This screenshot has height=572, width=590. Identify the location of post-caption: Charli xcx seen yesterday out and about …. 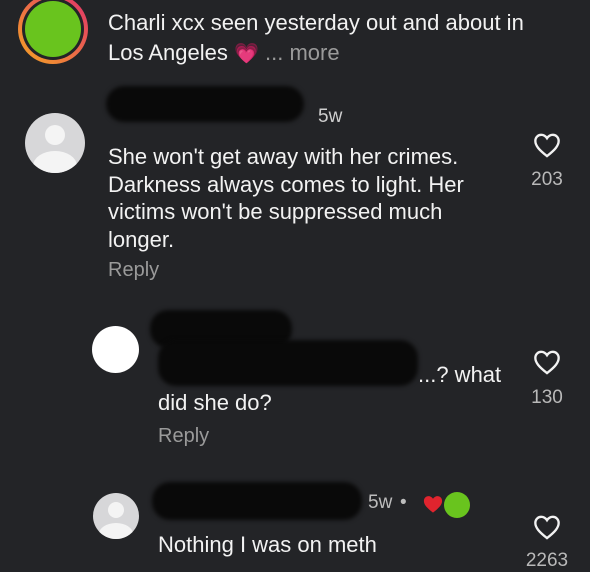
(338, 38).